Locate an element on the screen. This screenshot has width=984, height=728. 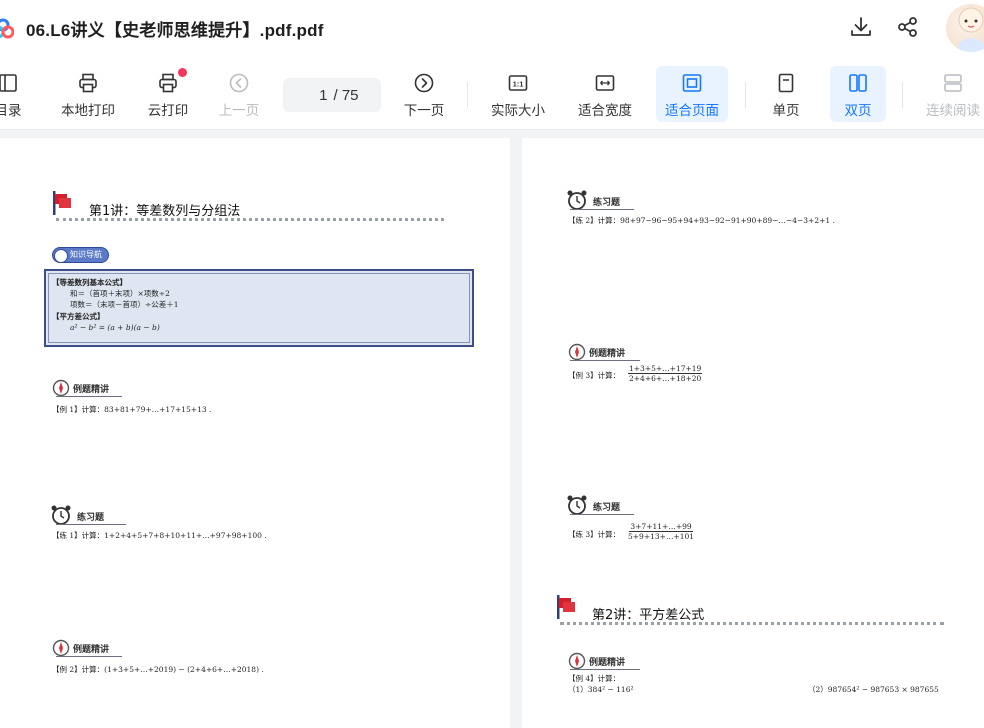
app-logo-icon is located at coordinates (7, 28).